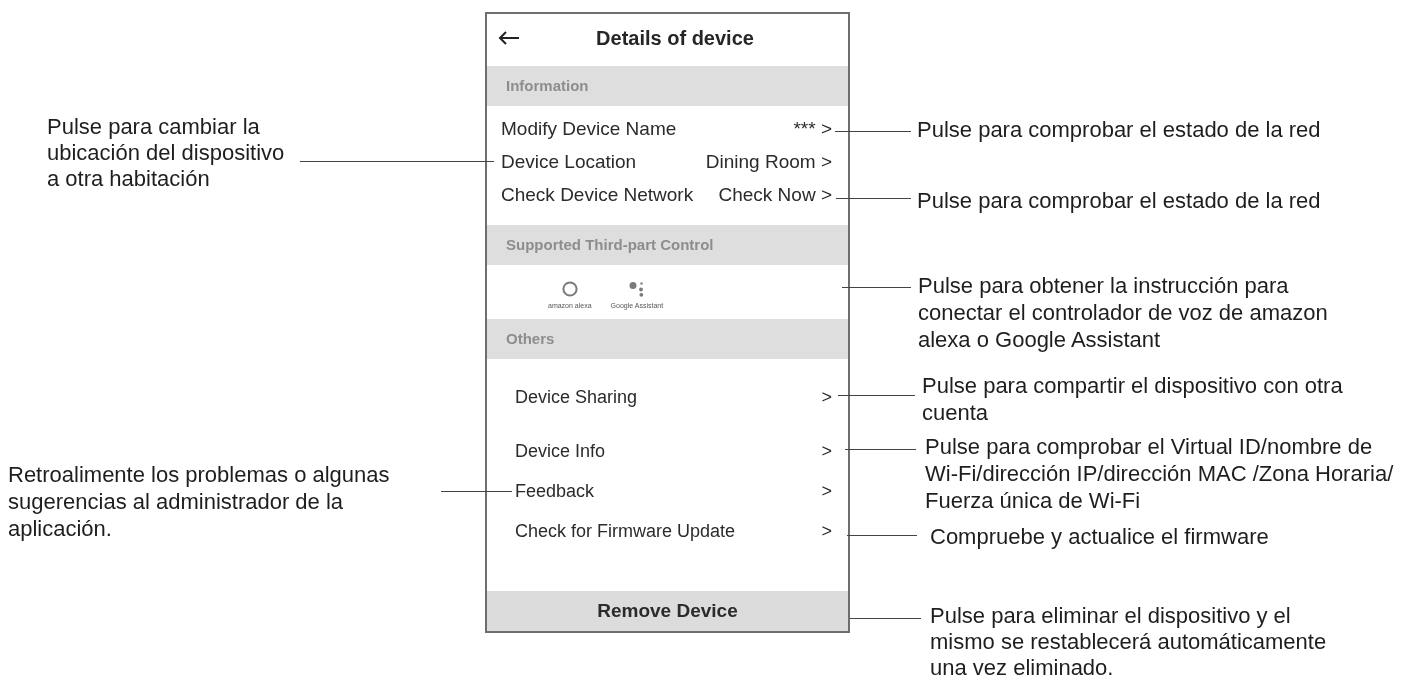 This screenshot has height=682, width=1401. Describe the element at coordinates (775, 195) in the screenshot. I see `setting-value: Check Now >` at that location.